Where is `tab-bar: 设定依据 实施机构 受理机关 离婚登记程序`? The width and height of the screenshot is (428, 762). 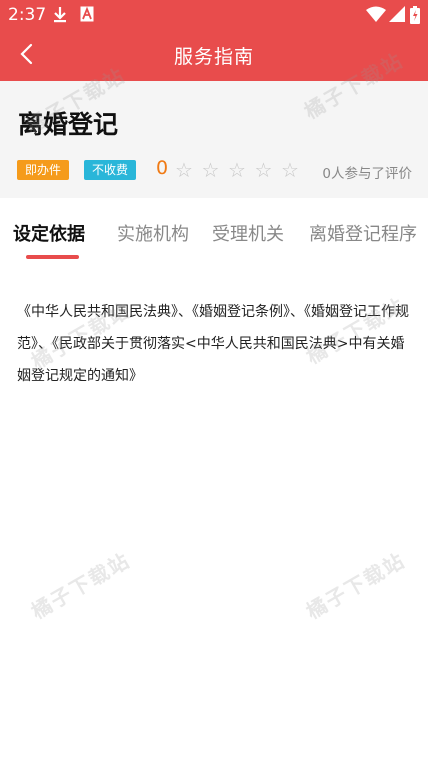
tab-bar: 设定依据 实施机构 受理机关 离婚登记程序 is located at coordinates (214, 236).